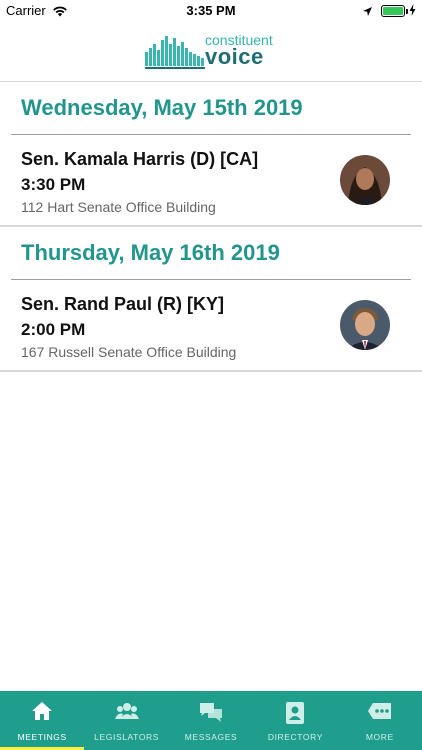 The image size is (422, 750). Describe the element at coordinates (118, 207) in the screenshot. I see `meeting-location: 112 Hart Senate Office Building` at that location.